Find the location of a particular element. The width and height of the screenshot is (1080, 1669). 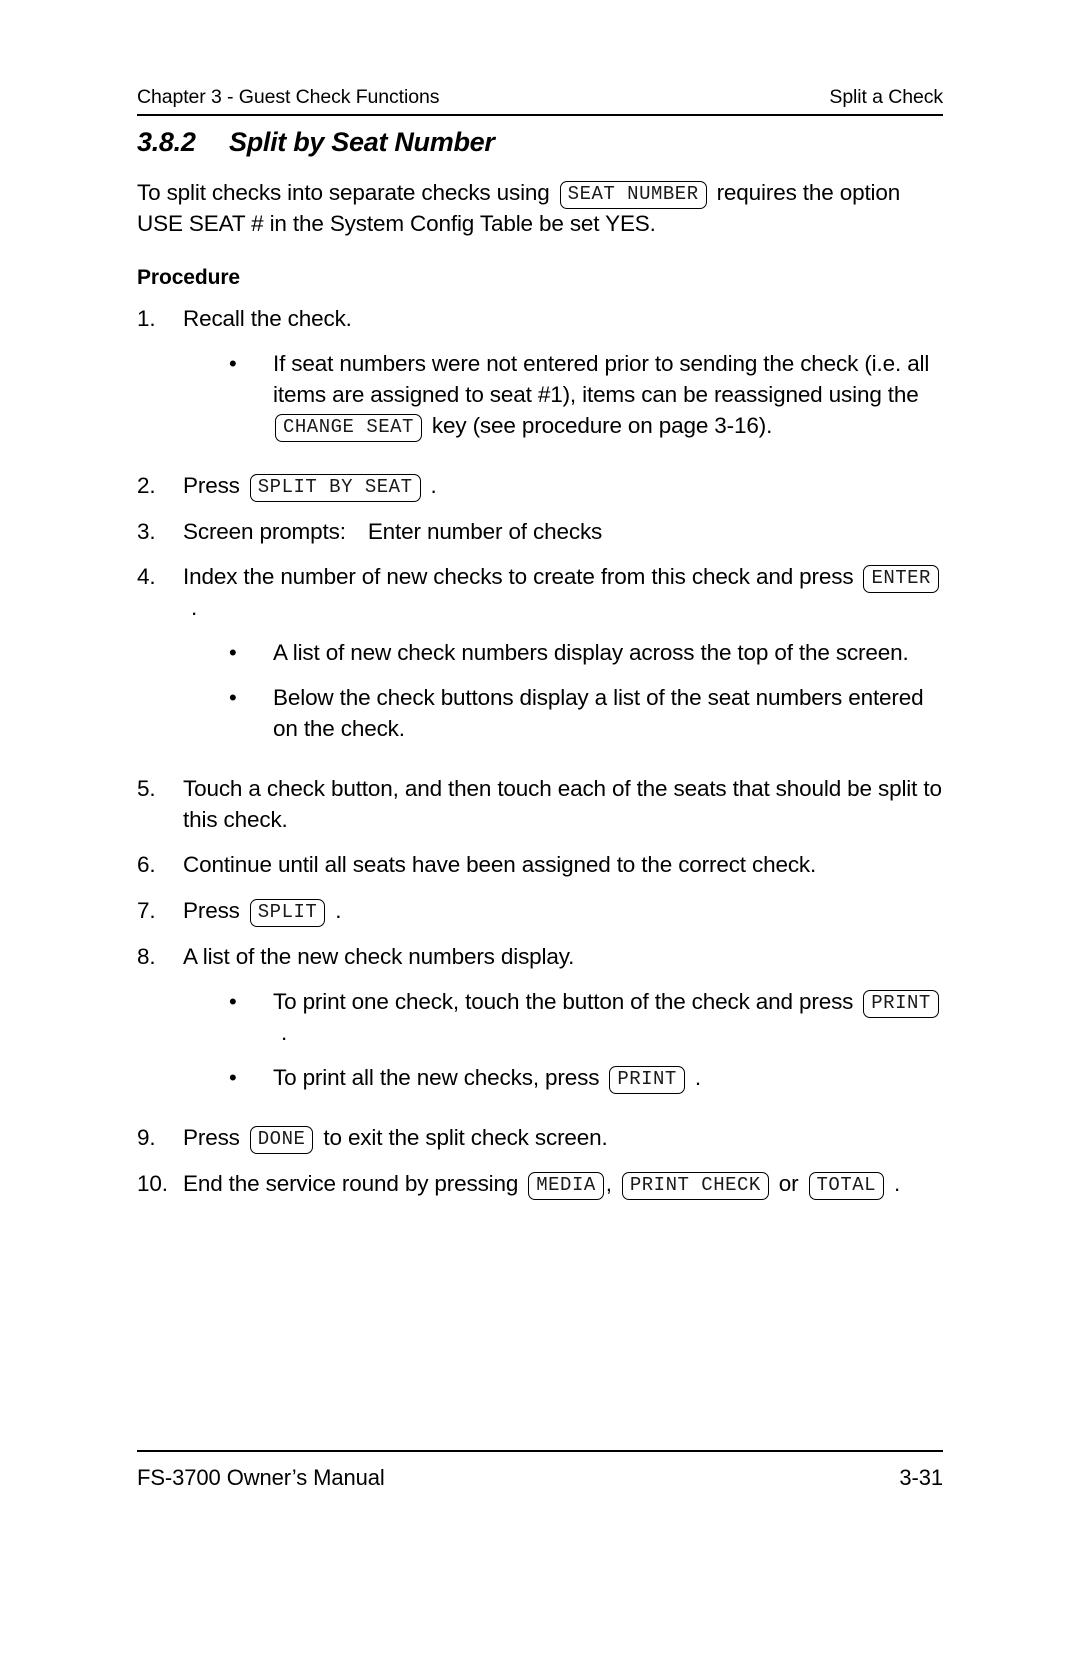

bullet-body: To print all the new checks, press PRINT. is located at coordinates (608, 1078).